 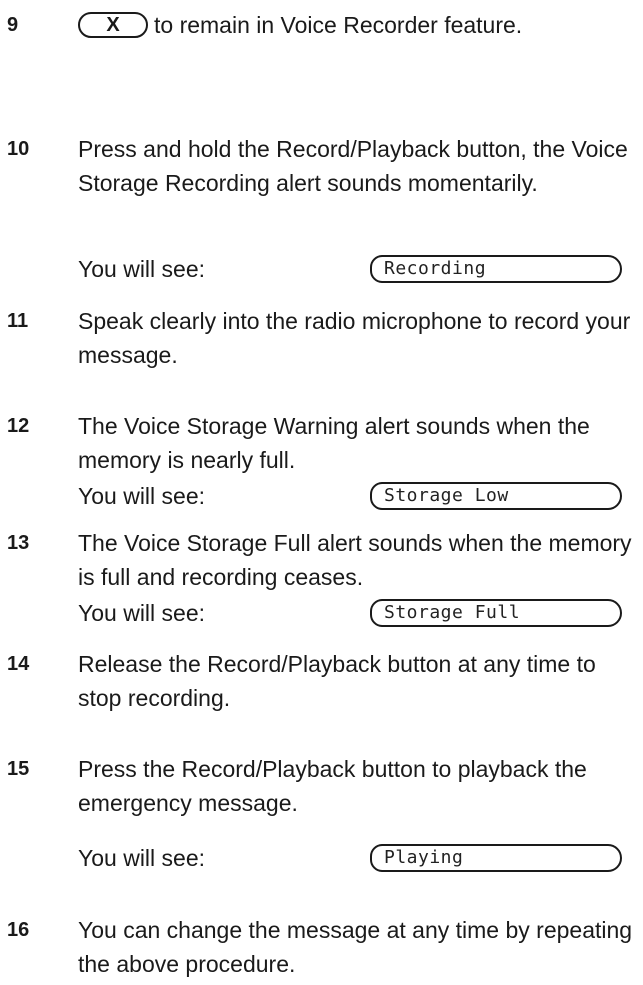 What do you see at coordinates (350, 496) in the screenshot?
I see `you-will-see-row: You will see: Storage Low` at bounding box center [350, 496].